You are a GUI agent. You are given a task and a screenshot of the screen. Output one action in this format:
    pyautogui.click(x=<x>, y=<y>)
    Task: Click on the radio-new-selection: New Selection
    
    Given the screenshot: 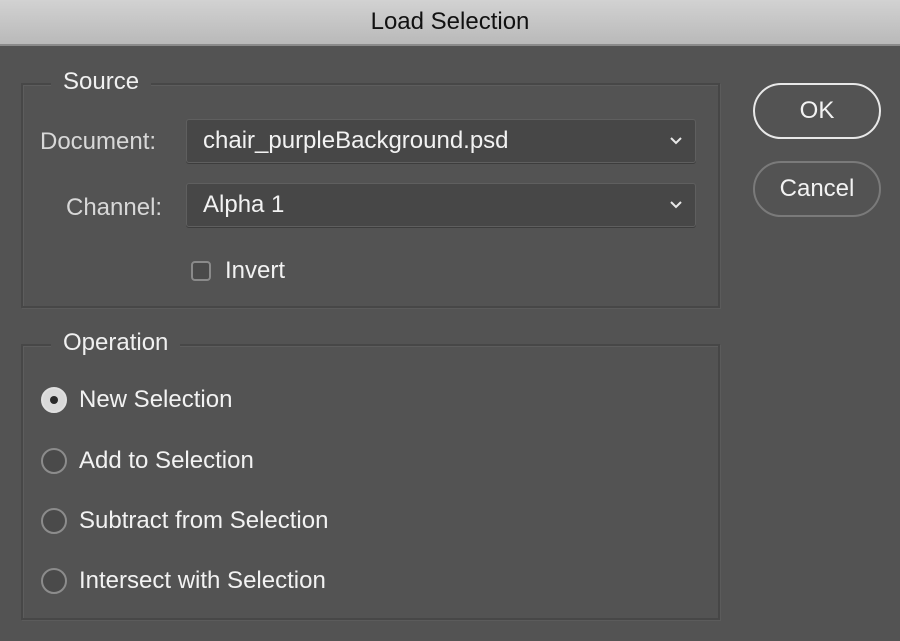 What is the action you would take?
    pyautogui.click(x=136, y=400)
    